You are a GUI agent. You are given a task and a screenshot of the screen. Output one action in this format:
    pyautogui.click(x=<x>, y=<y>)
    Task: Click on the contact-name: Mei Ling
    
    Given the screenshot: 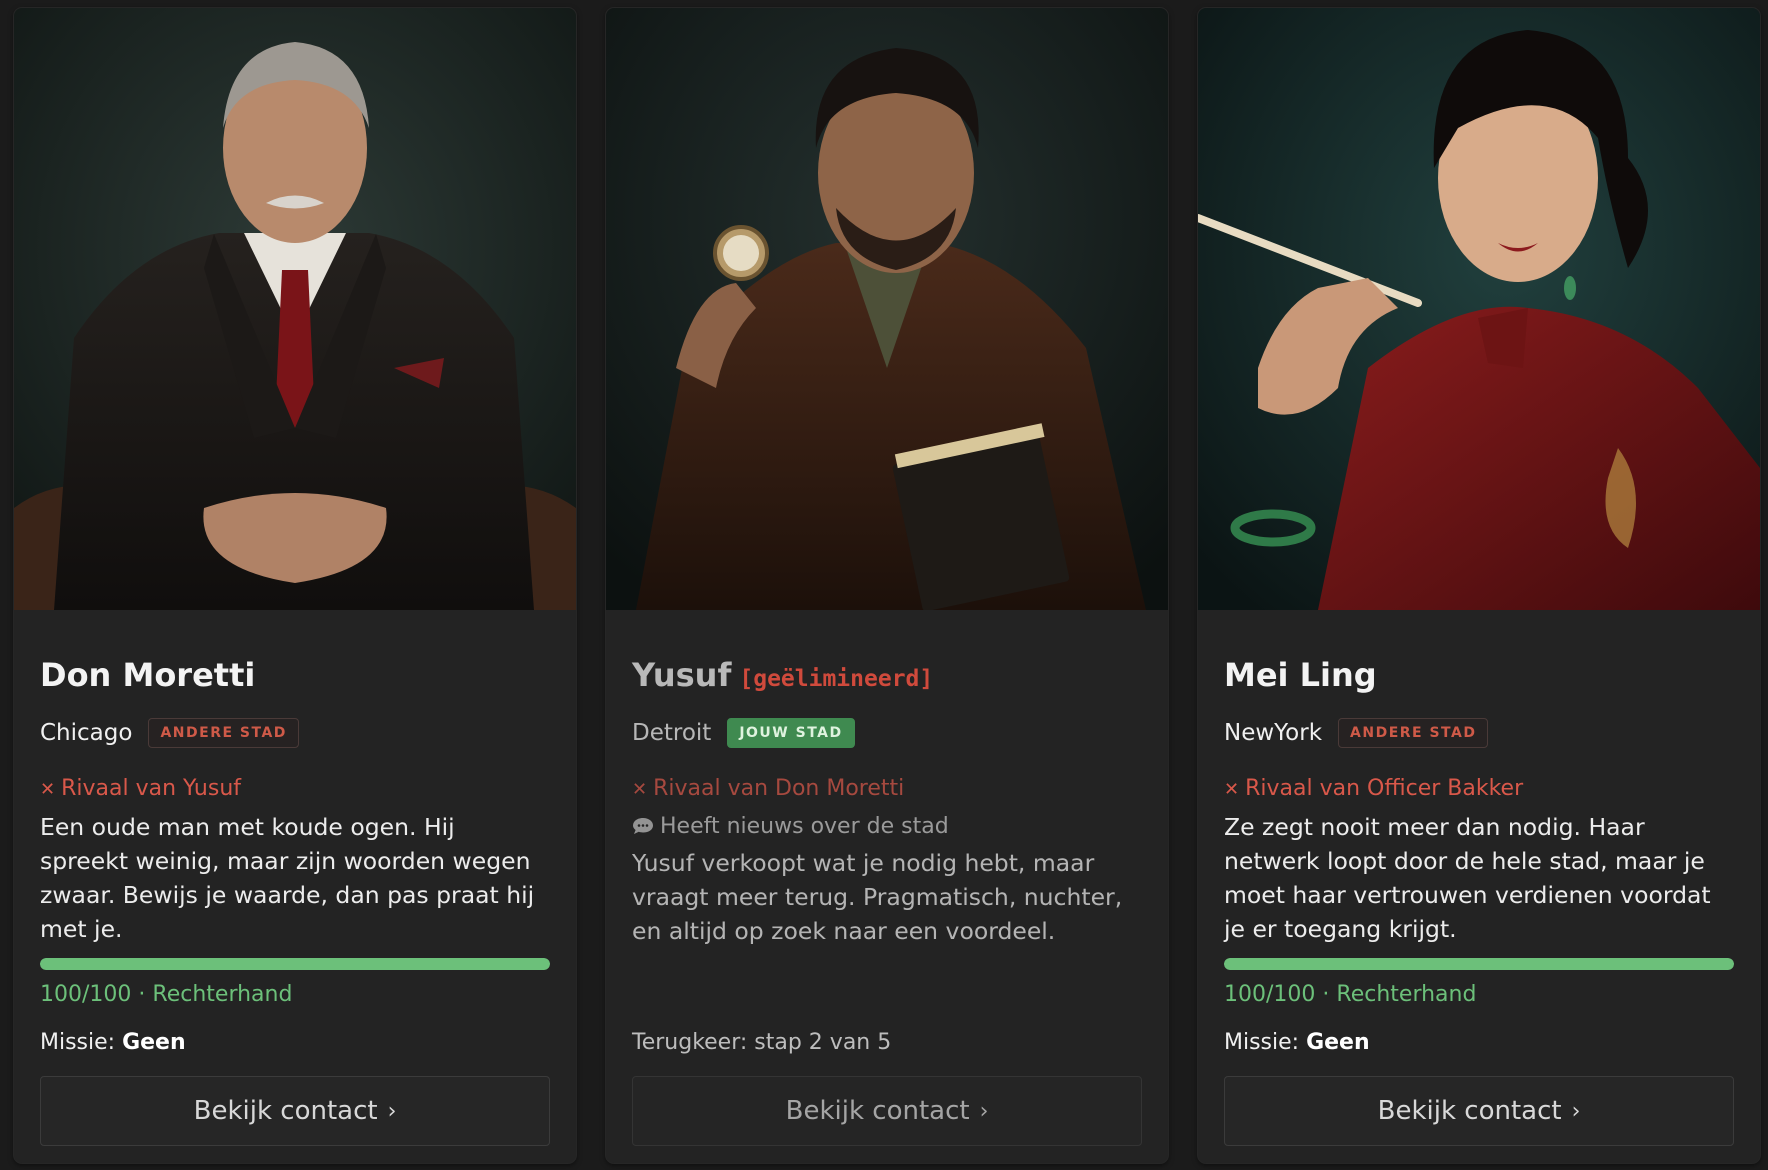 What is the action you would take?
    pyautogui.click(x=1300, y=675)
    